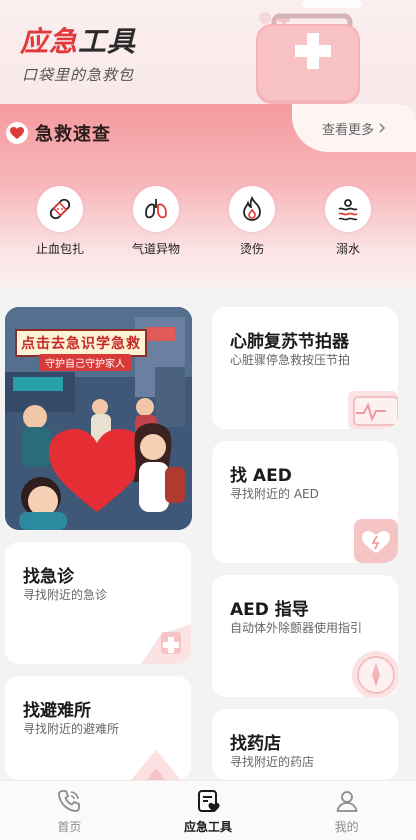 The width and height of the screenshot is (416, 840). Describe the element at coordinates (305, 368) in the screenshot. I see `cpr-metronome-card: 心肺复苏节拍器 心脏骤停急救按压节拍` at that location.